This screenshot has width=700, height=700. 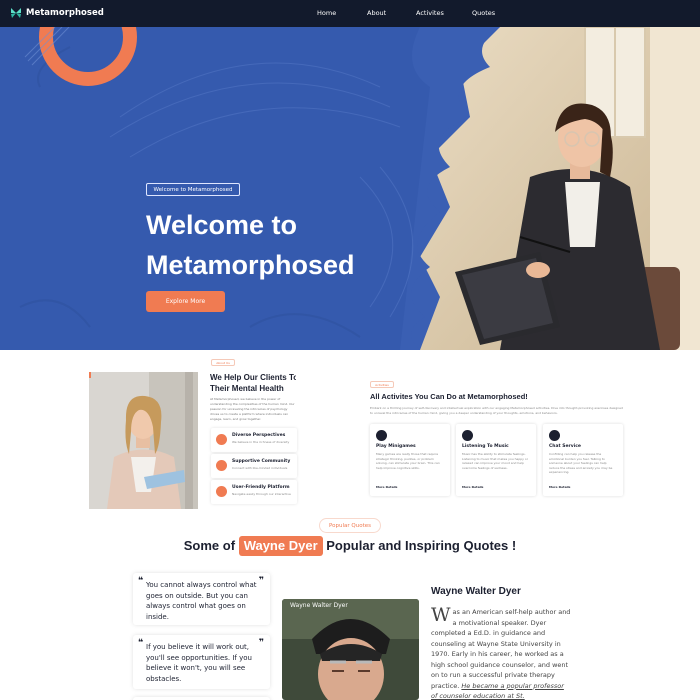 What do you see at coordinates (223, 362) in the screenshot?
I see `about-label: About Us` at bounding box center [223, 362].